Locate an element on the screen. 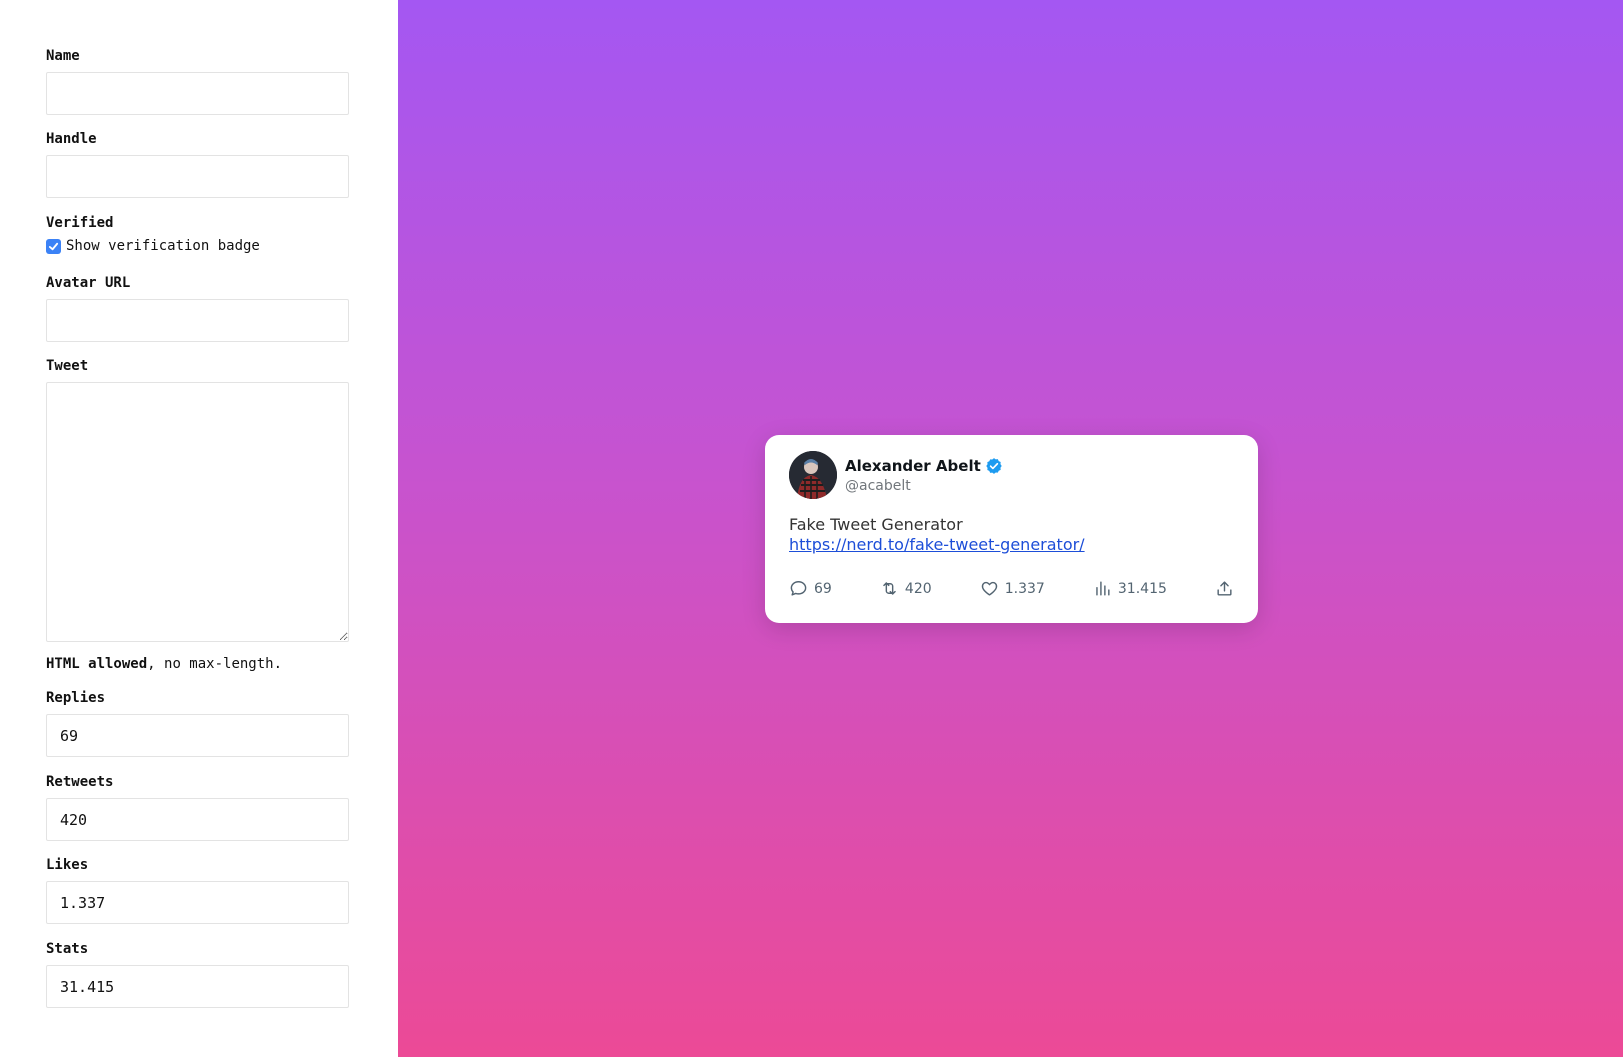 Image resolution: width=1623 pixels, height=1057 pixels. hint-bold: HTML allowed is located at coordinates (97, 664).